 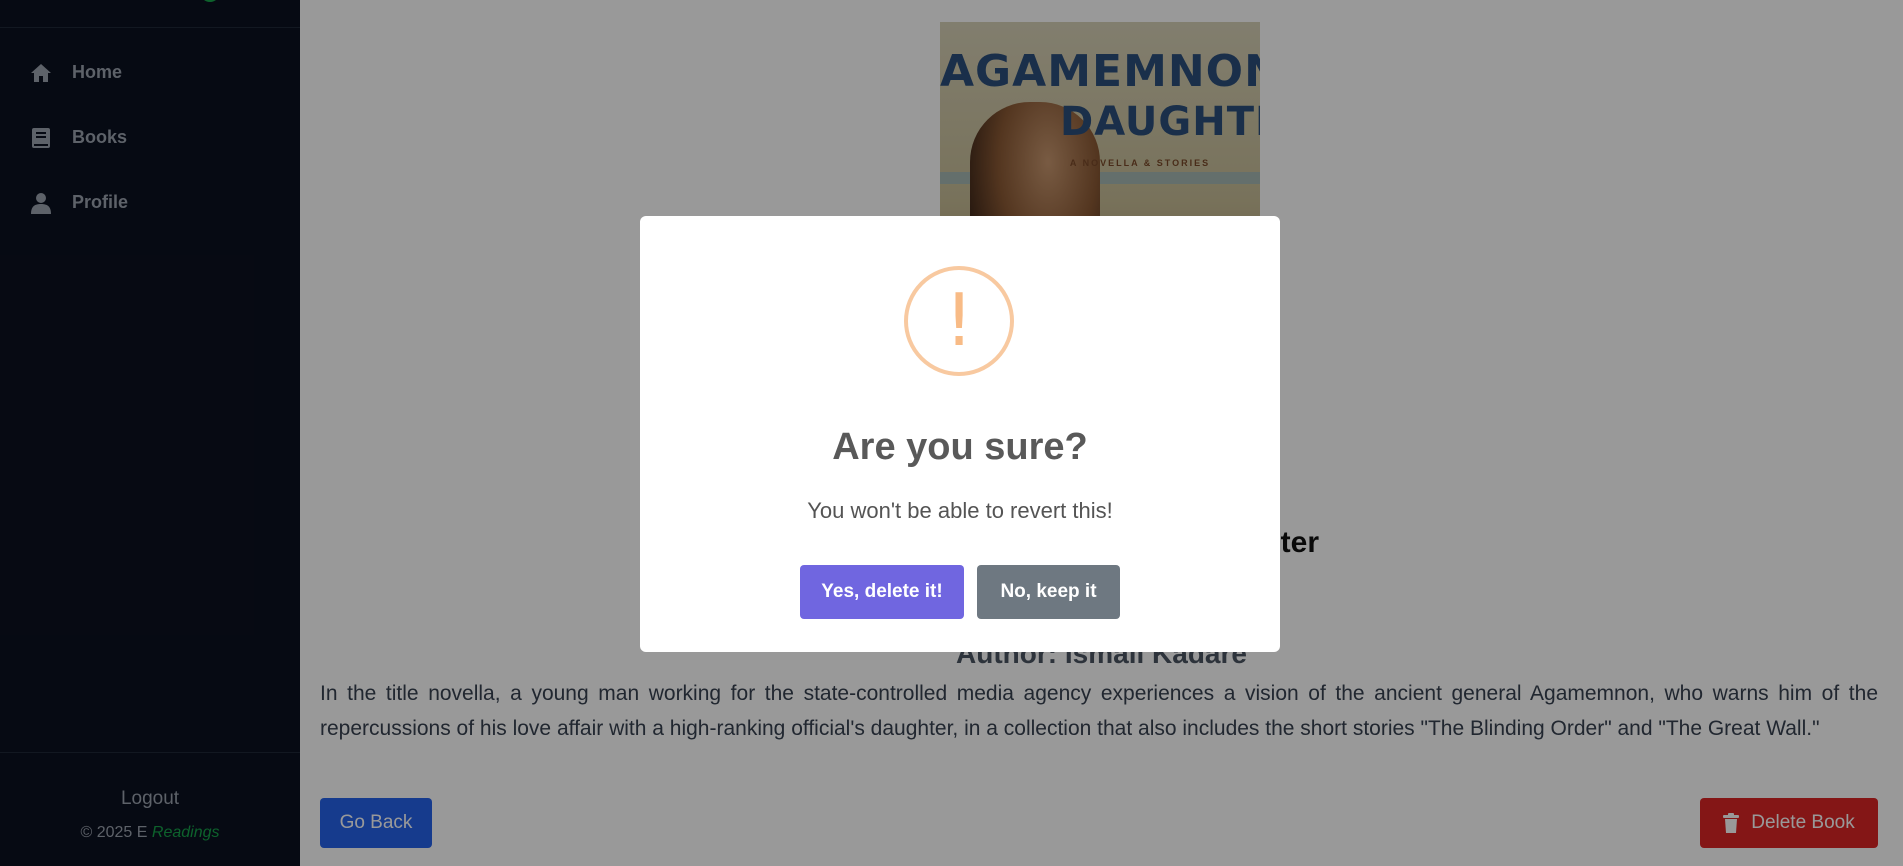 I want to click on dialog-actions: Yes, delete it! No, keep it, so click(x=960, y=592).